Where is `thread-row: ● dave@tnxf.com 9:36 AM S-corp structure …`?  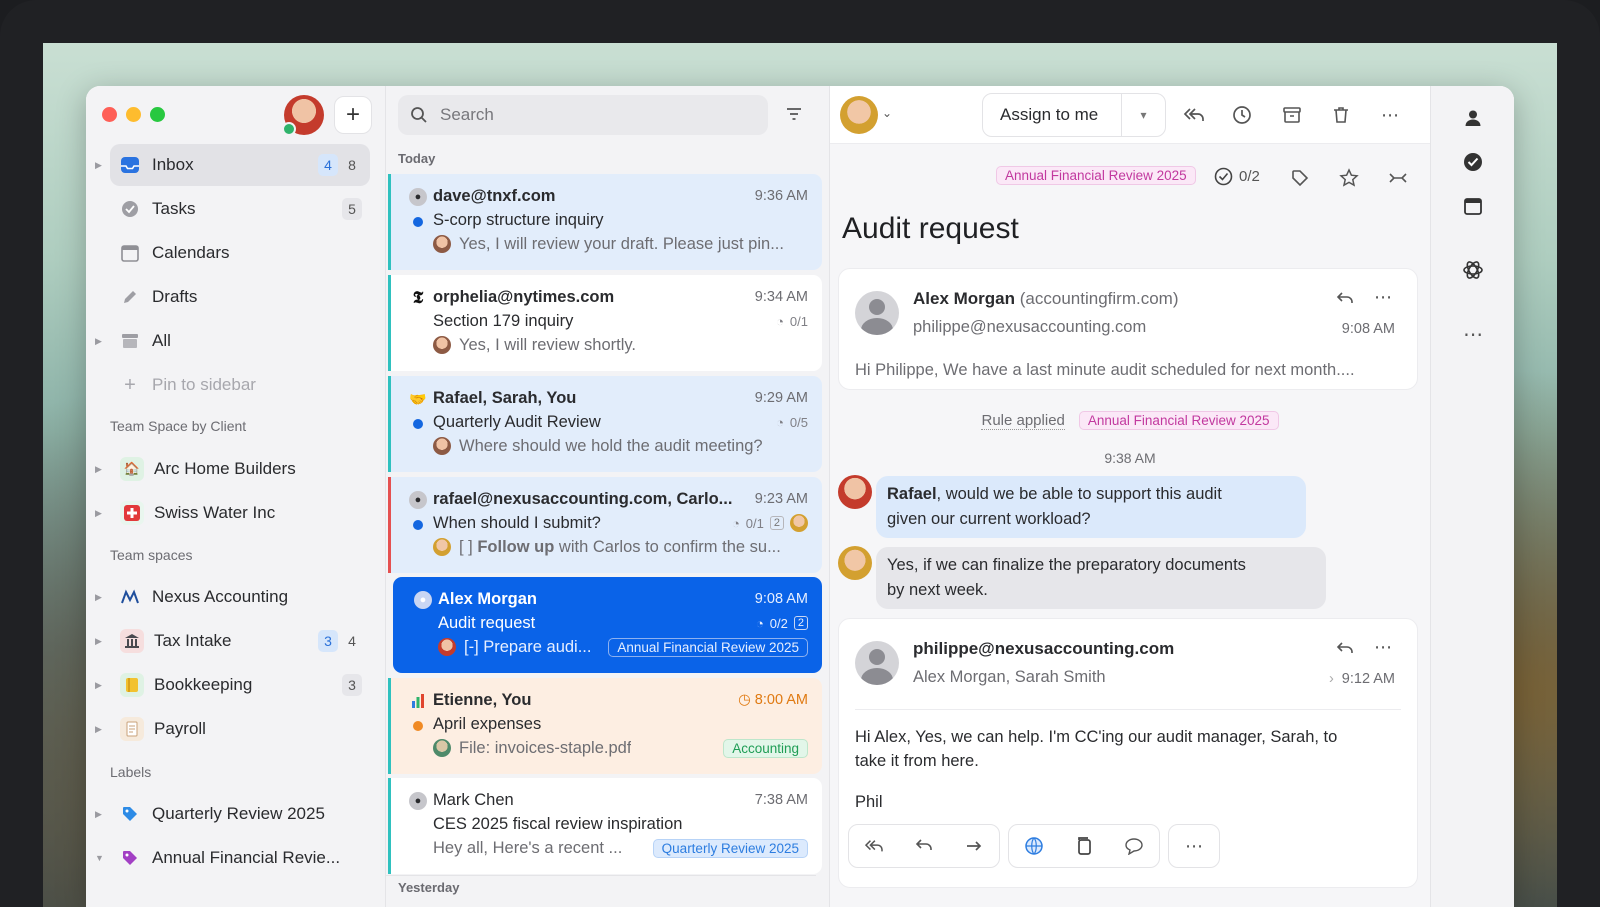
thread-row: ● dave@tnxf.com 9:36 AM S-corp structure … is located at coordinates (605, 222).